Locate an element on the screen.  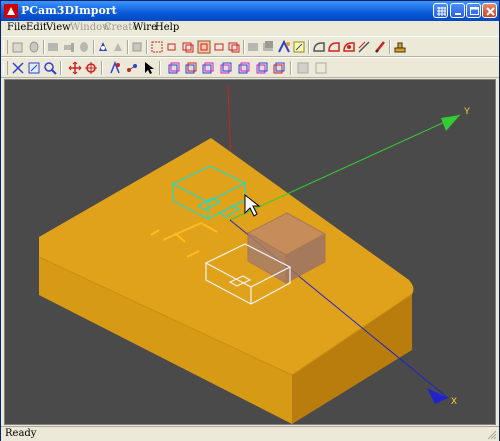
view-left-icon is located at coordinates (208, 68).